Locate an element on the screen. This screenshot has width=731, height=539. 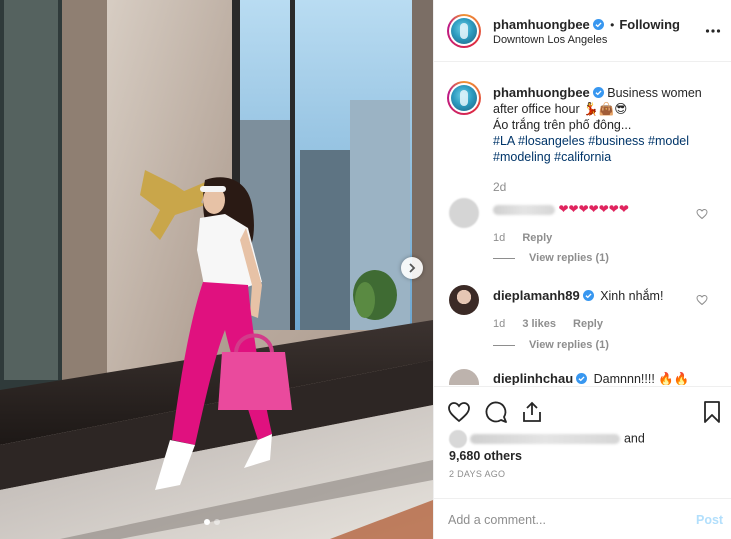
post-actions: and 9,680 others 2 DAYS AGO Post is located at coordinates (582, 462).